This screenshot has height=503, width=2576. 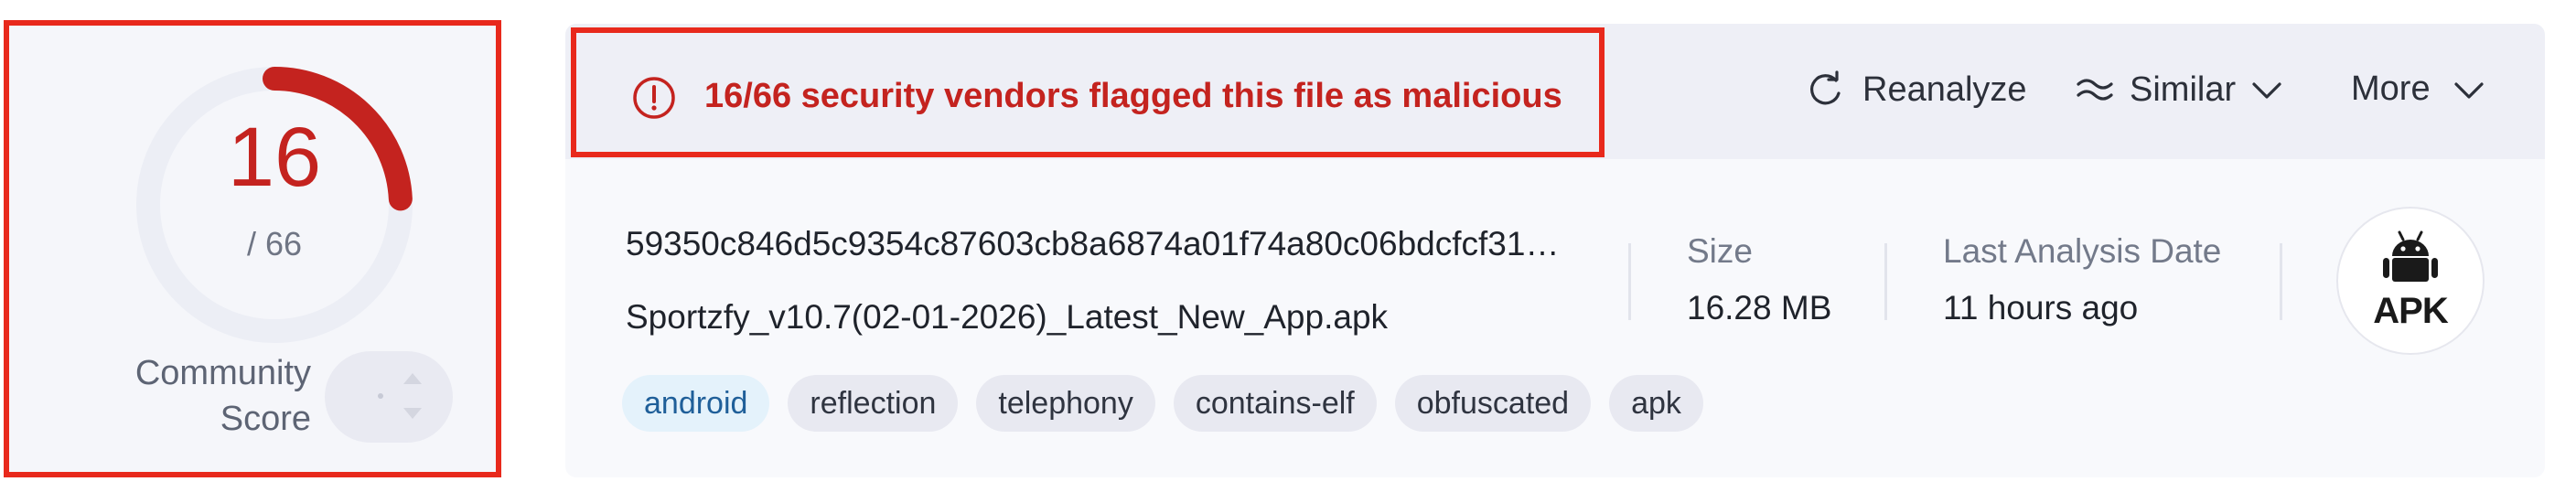 What do you see at coordinates (1066, 403) in the screenshot?
I see `tag-telephony: telephony` at bounding box center [1066, 403].